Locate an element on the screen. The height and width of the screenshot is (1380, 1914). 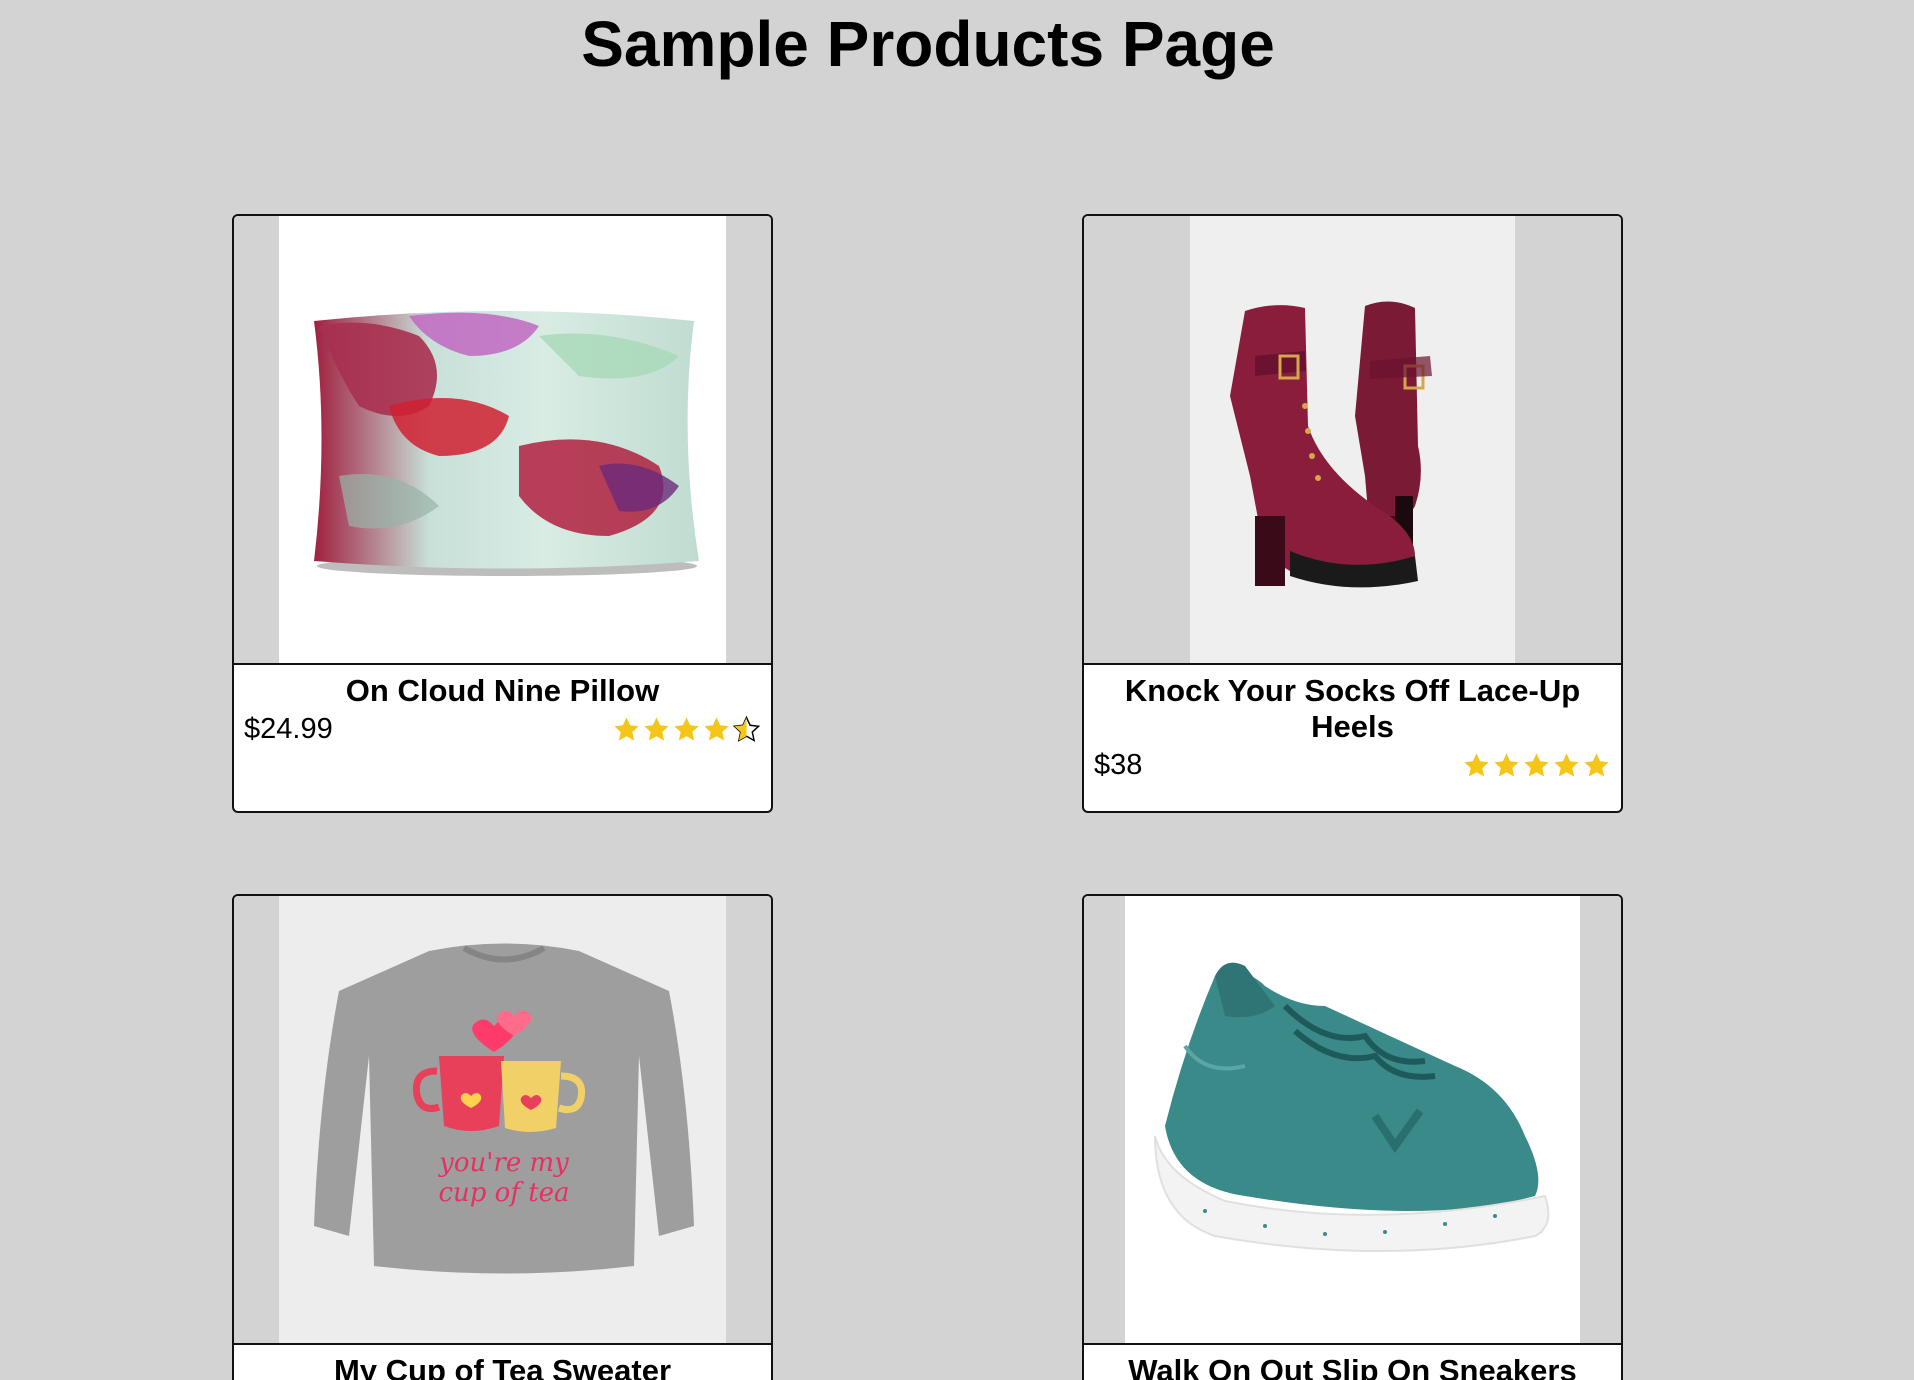
half-star-icon is located at coordinates (746, 728).